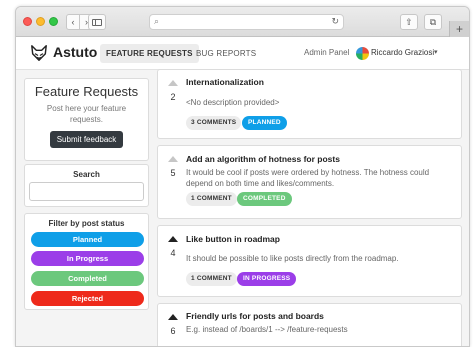 Image resolution: width=474 pixels, height=347 pixels. I want to click on fox-logo-icon, so click(39, 53).